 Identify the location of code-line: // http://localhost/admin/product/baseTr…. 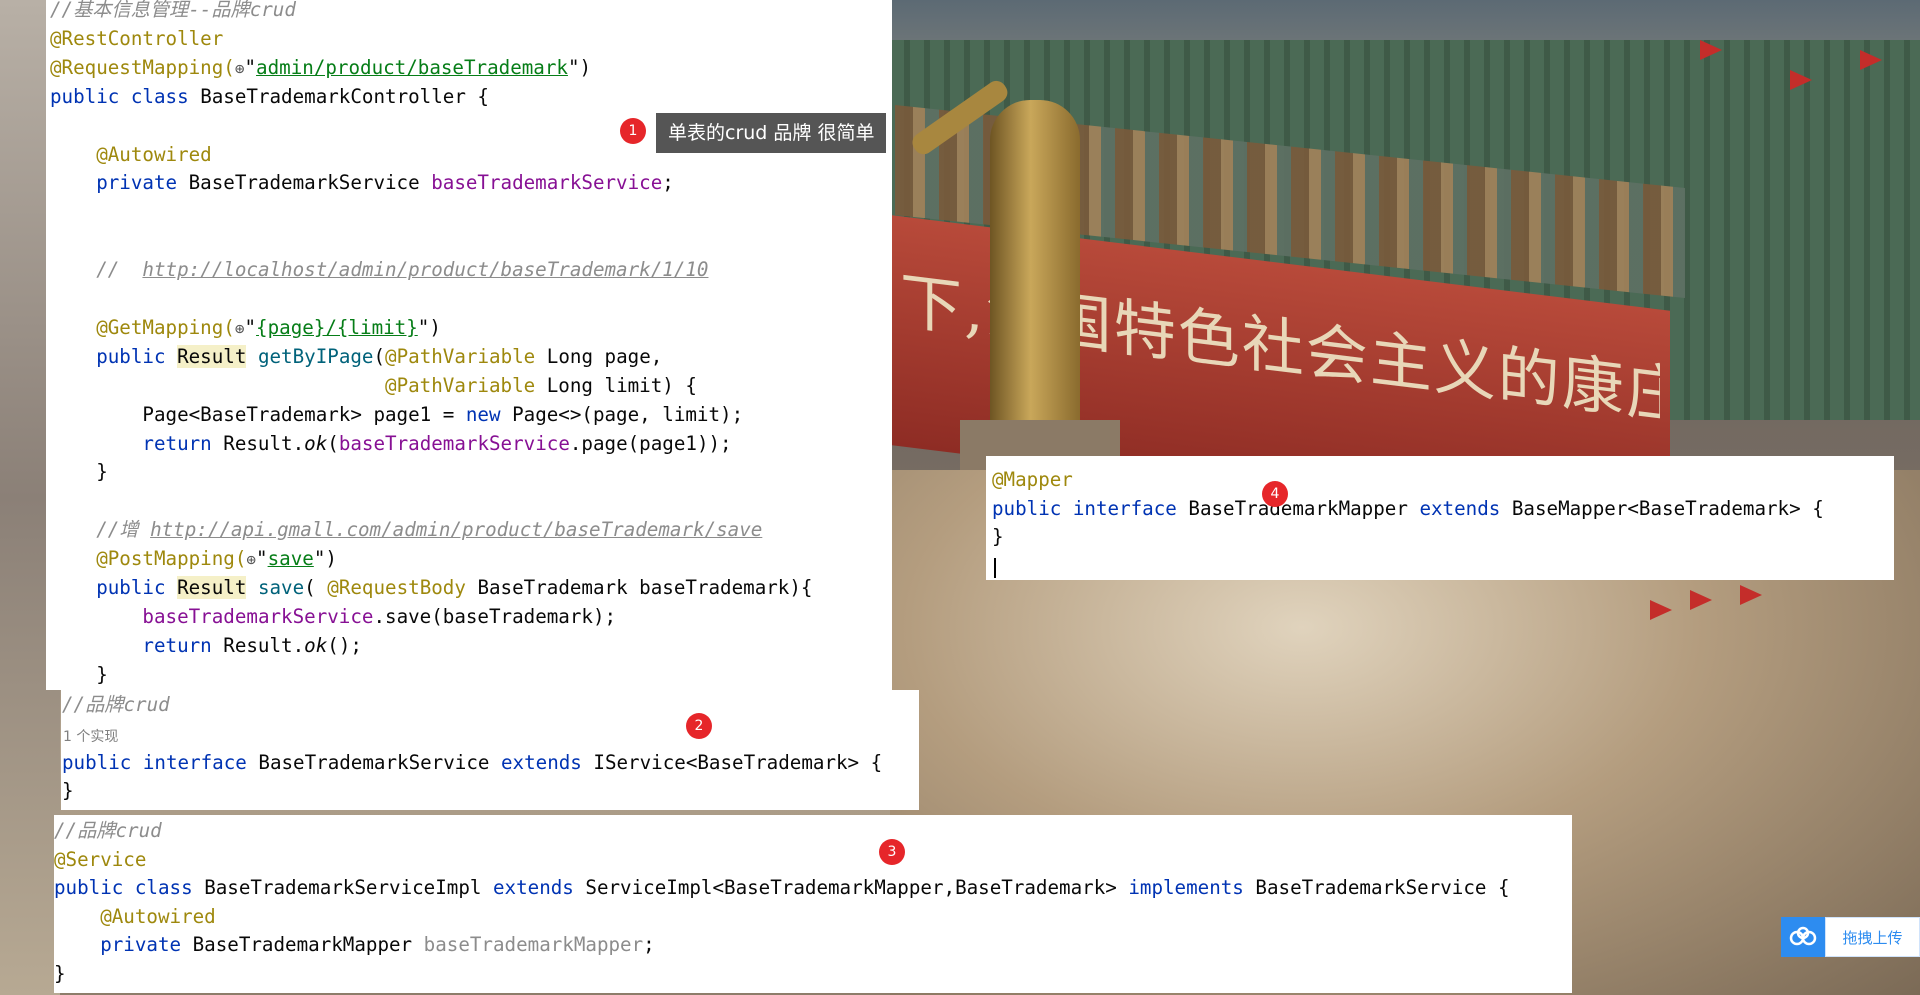
(379, 270).